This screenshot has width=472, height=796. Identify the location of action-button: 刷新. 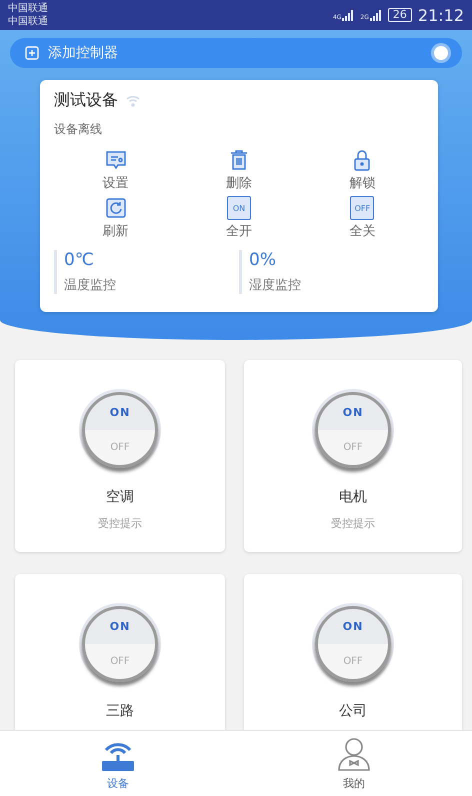
(116, 218).